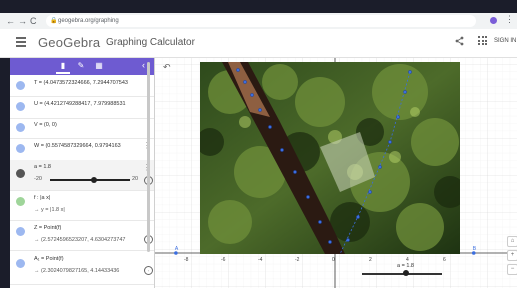  What do you see at coordinates (82, 175) in the screenshot?
I see `algebra-row-slider-a: a = 1.8 ⋮ -20 20 ▶` at bounding box center [82, 175].